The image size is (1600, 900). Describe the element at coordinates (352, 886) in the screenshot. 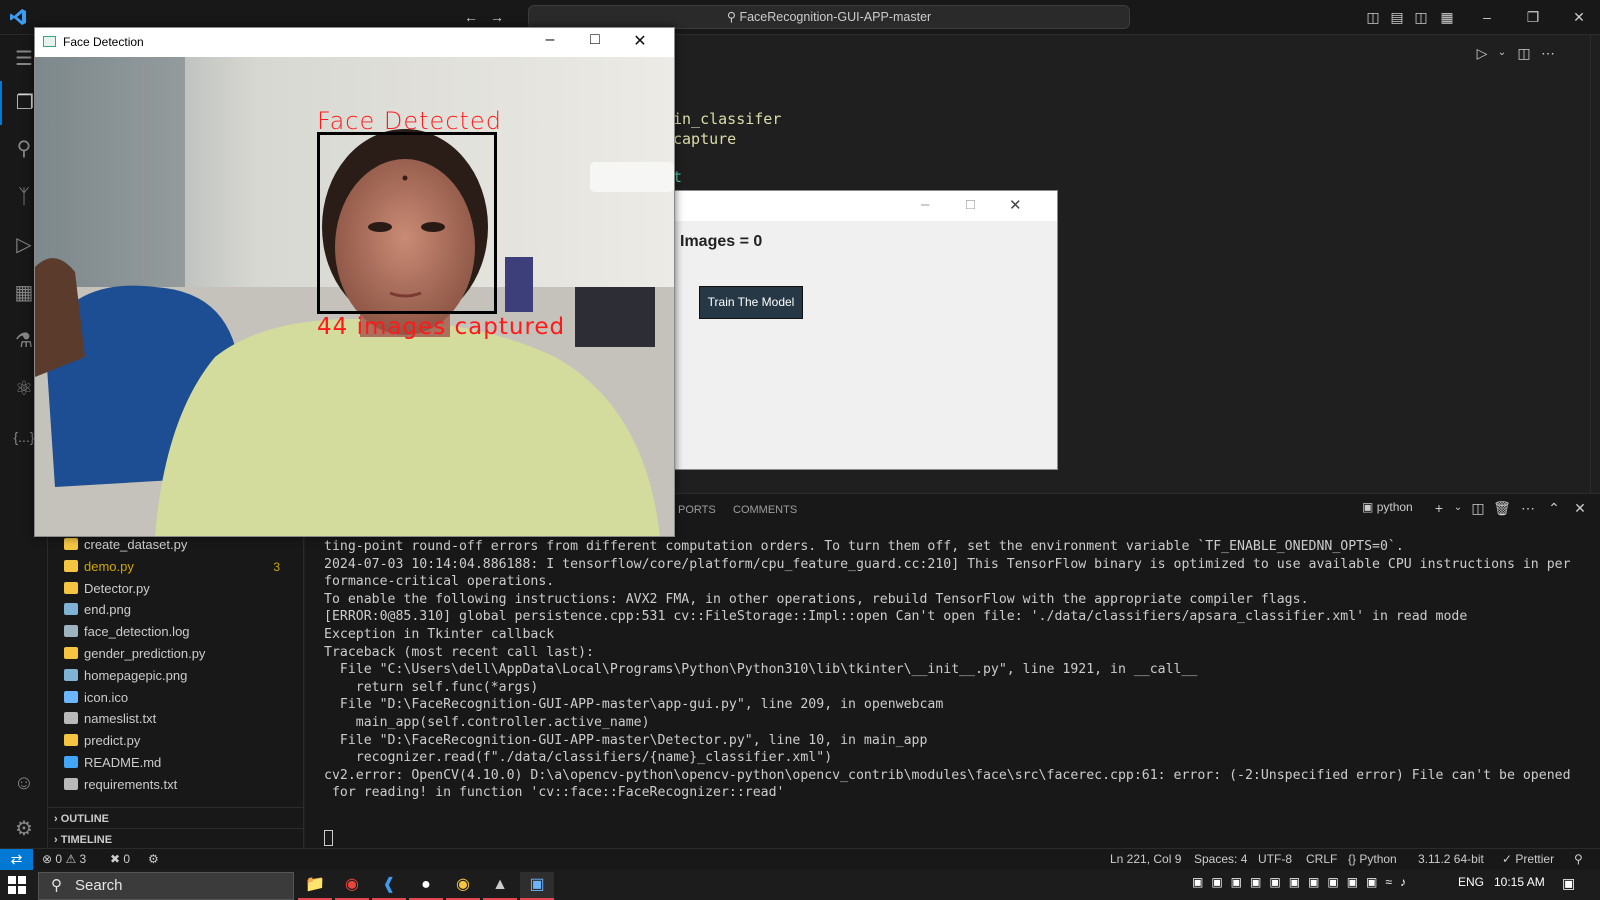

I see `chrome-icon: ◉` at that location.